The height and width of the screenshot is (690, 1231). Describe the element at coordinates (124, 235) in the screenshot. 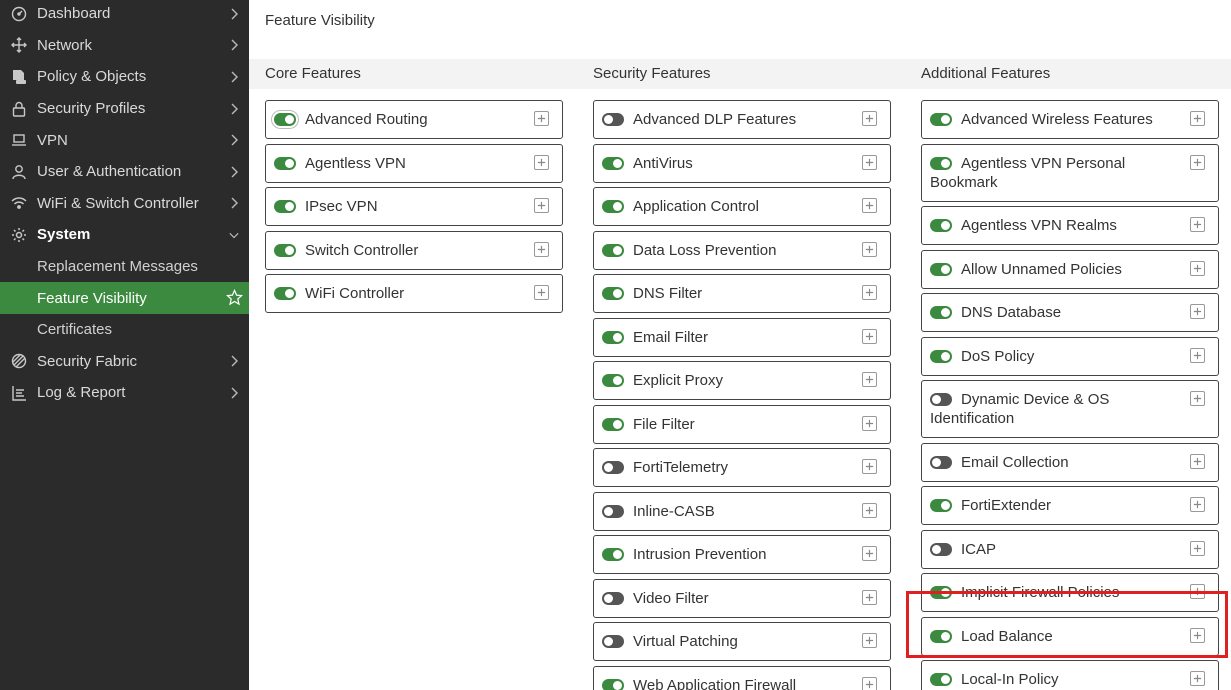

I see `sidebar-item-system: System` at that location.